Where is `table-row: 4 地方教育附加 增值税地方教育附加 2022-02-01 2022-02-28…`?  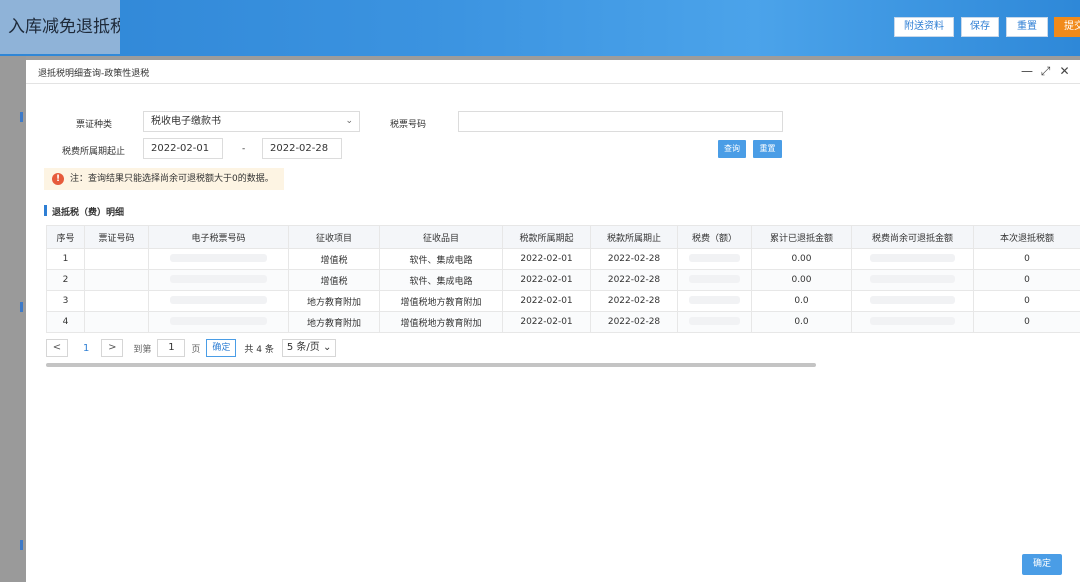
table-row: 4 地方教育附加 增值税地方教育附加 2022-02-01 2022-02-28… is located at coordinates (563, 322).